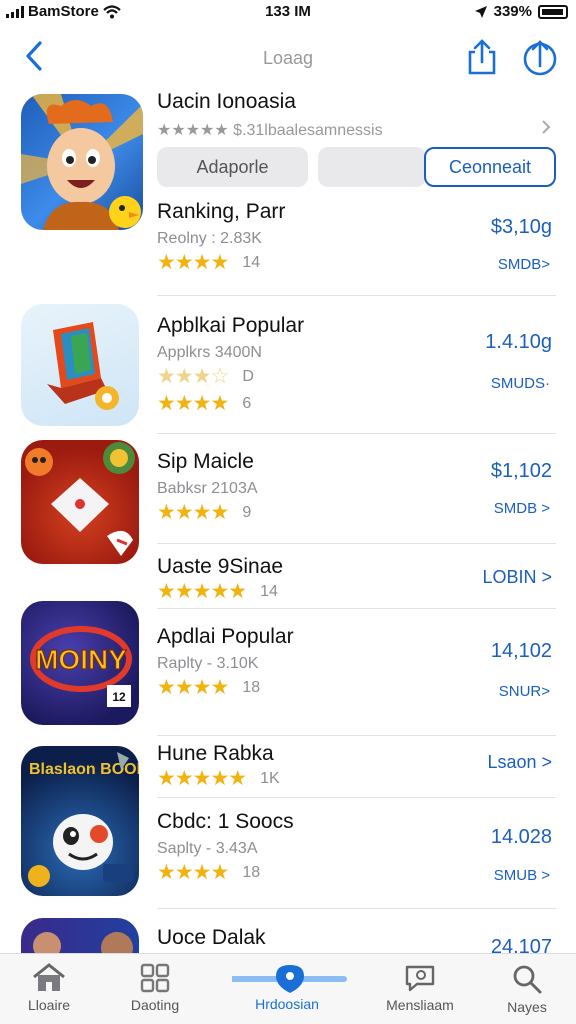  I want to click on app-icon-space: Blaslaon BOOIAD, so click(80, 821).